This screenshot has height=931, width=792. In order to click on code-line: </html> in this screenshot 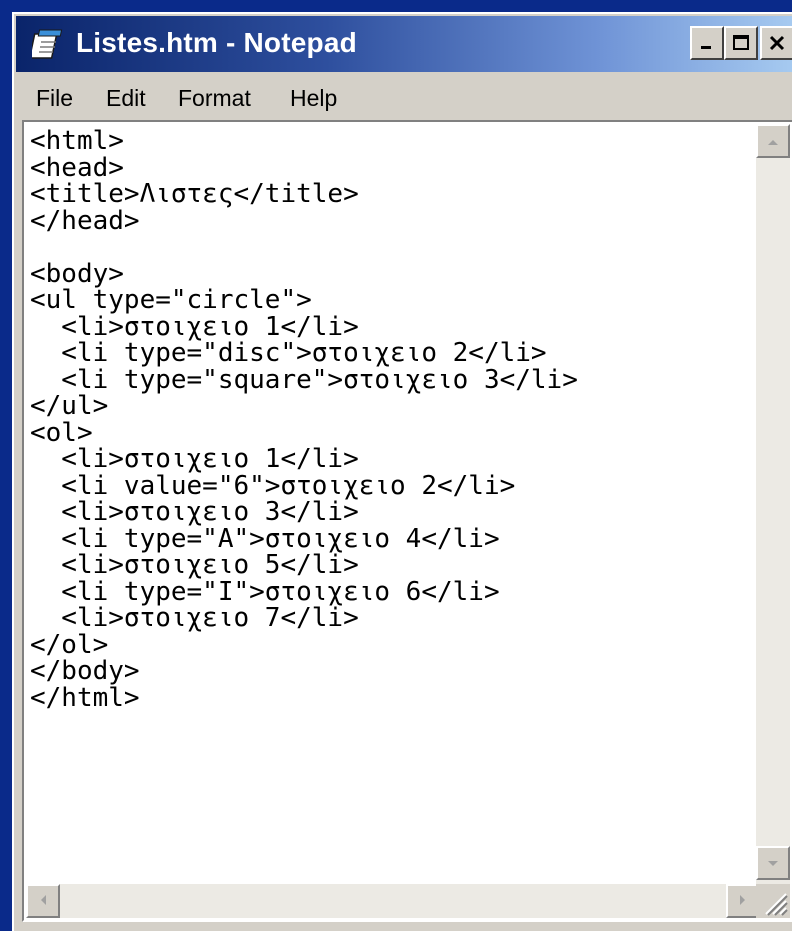, I will do `click(85, 697)`.